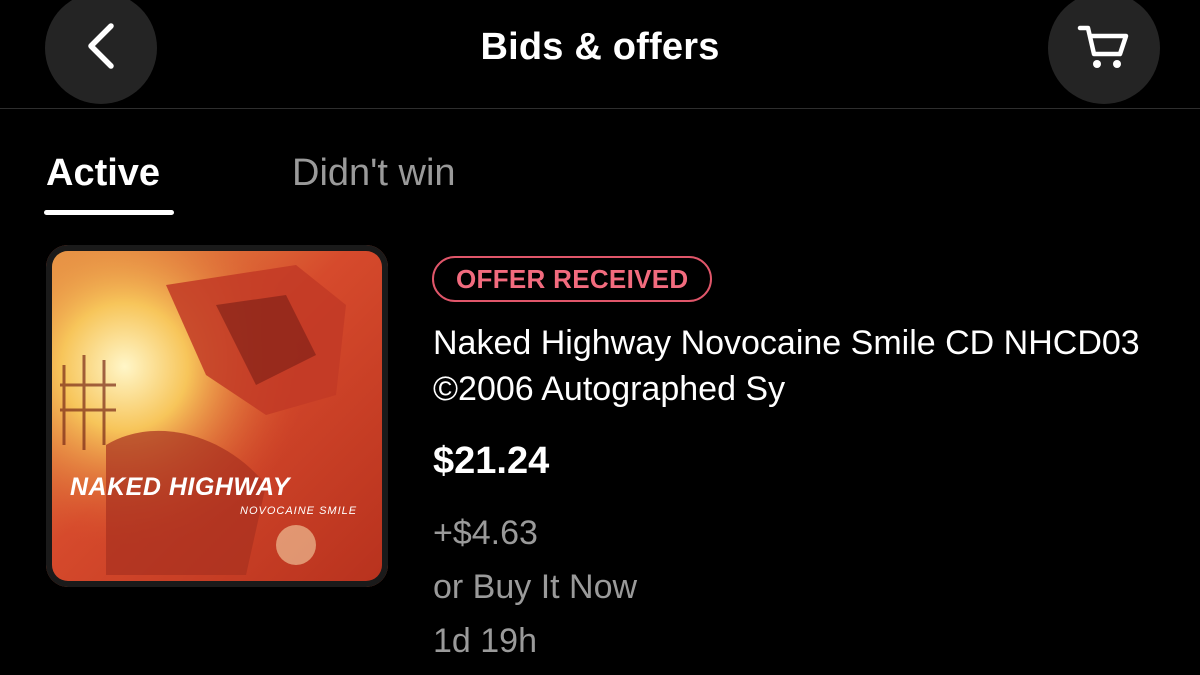 The image size is (1200, 675). I want to click on time-left: 1d 19h, so click(485, 641).